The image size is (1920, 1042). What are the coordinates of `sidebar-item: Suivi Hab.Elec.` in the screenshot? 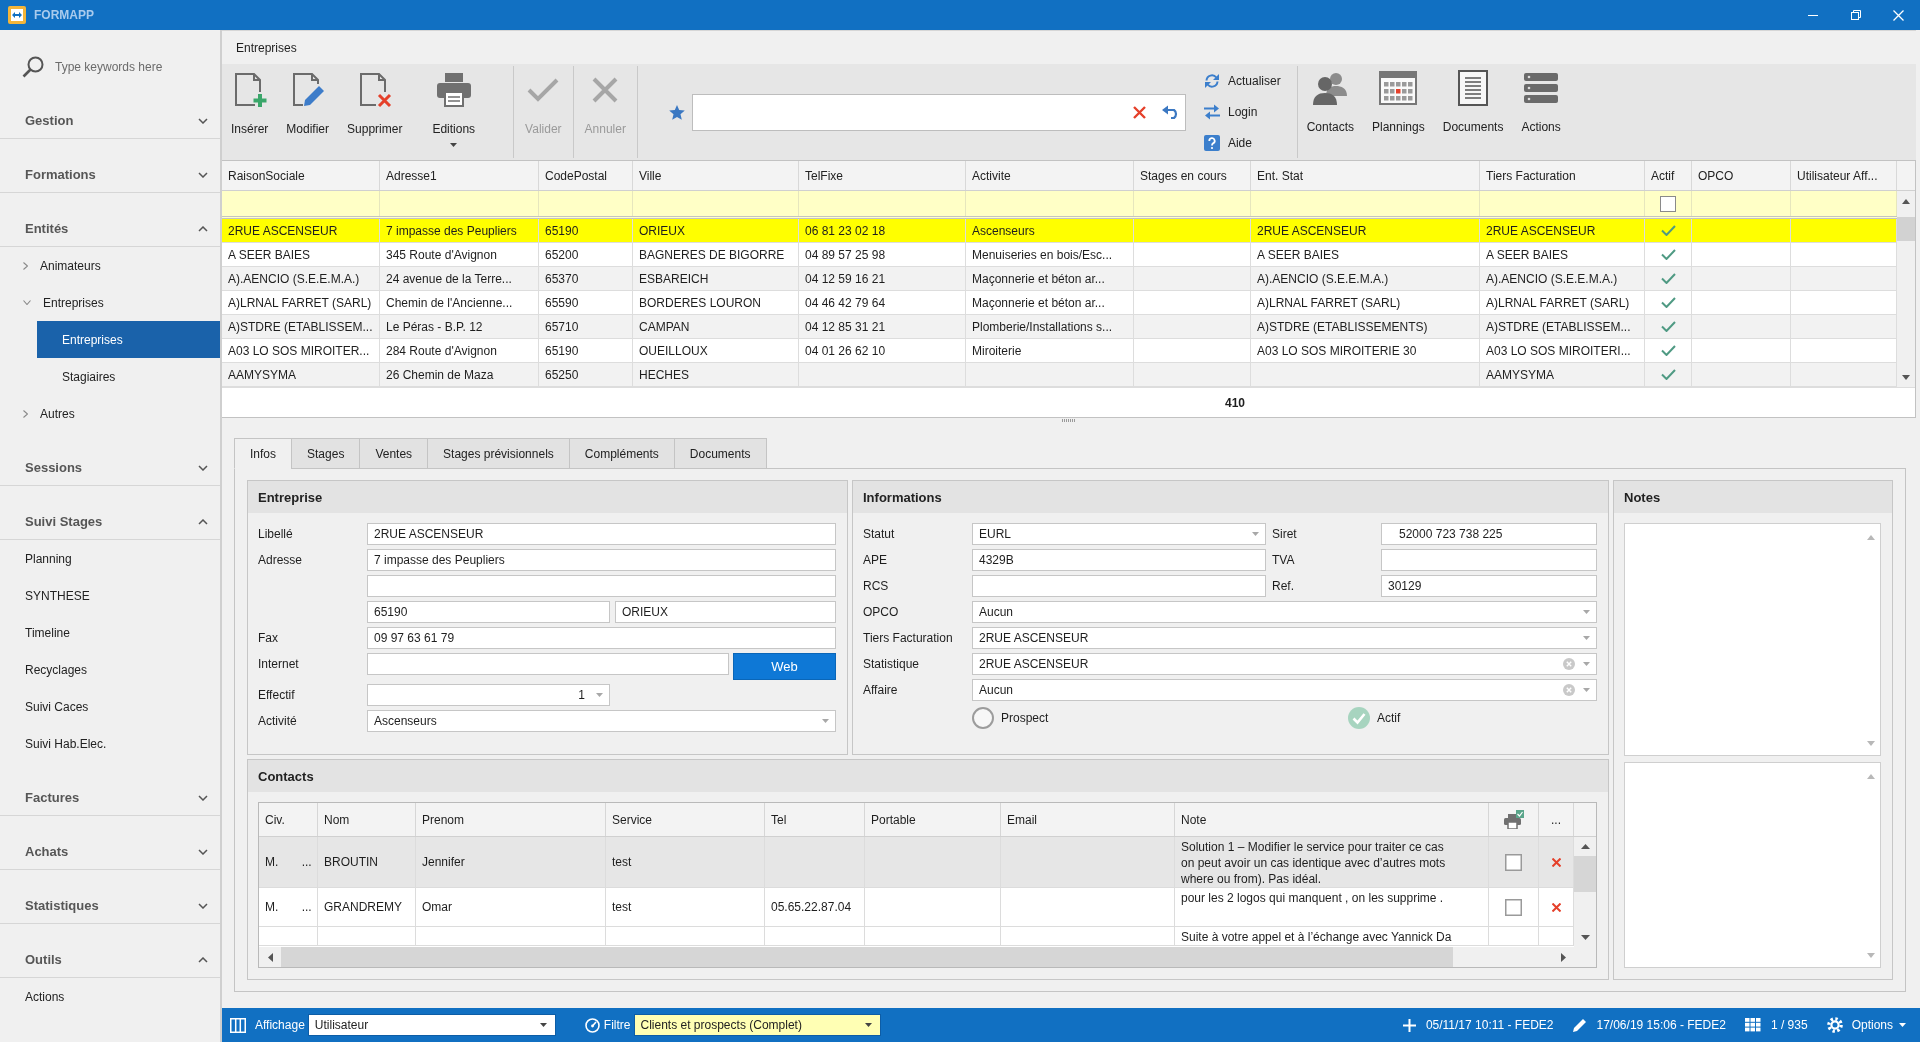 It's located at (110, 743).